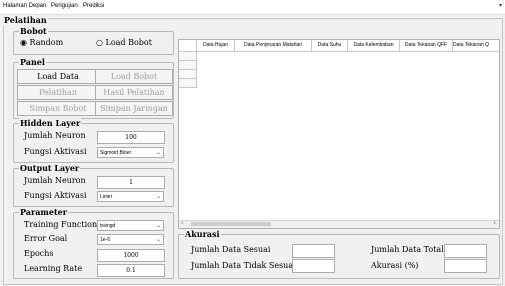 The width and height of the screenshot is (505, 286). I want to click on radio-load-label: Load Bobot, so click(128, 42).